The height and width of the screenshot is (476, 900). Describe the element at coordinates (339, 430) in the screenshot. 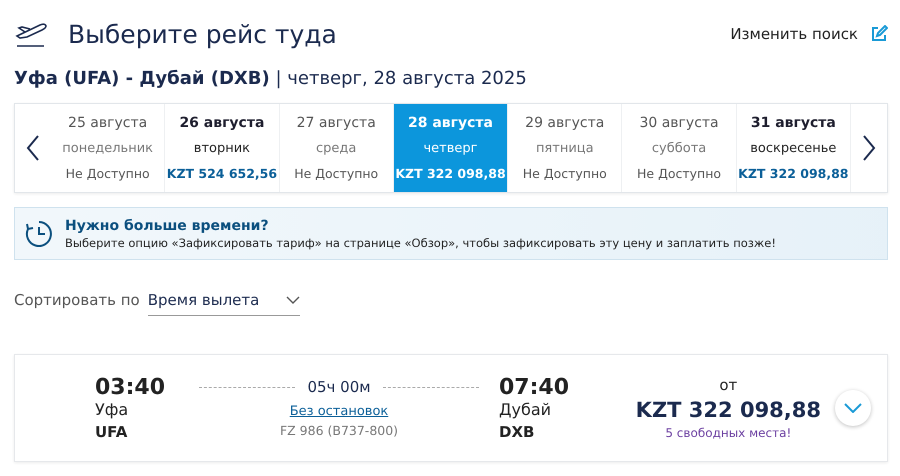

I see `flight-number: FZ 986 (B737-800)` at that location.